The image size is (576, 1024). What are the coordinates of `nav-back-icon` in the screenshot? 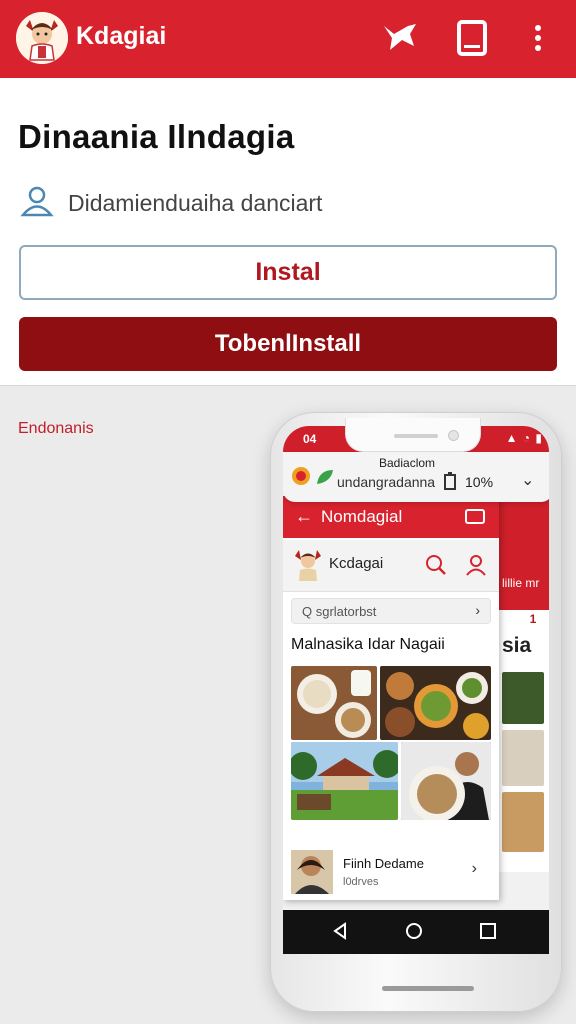 It's located at (340, 931).